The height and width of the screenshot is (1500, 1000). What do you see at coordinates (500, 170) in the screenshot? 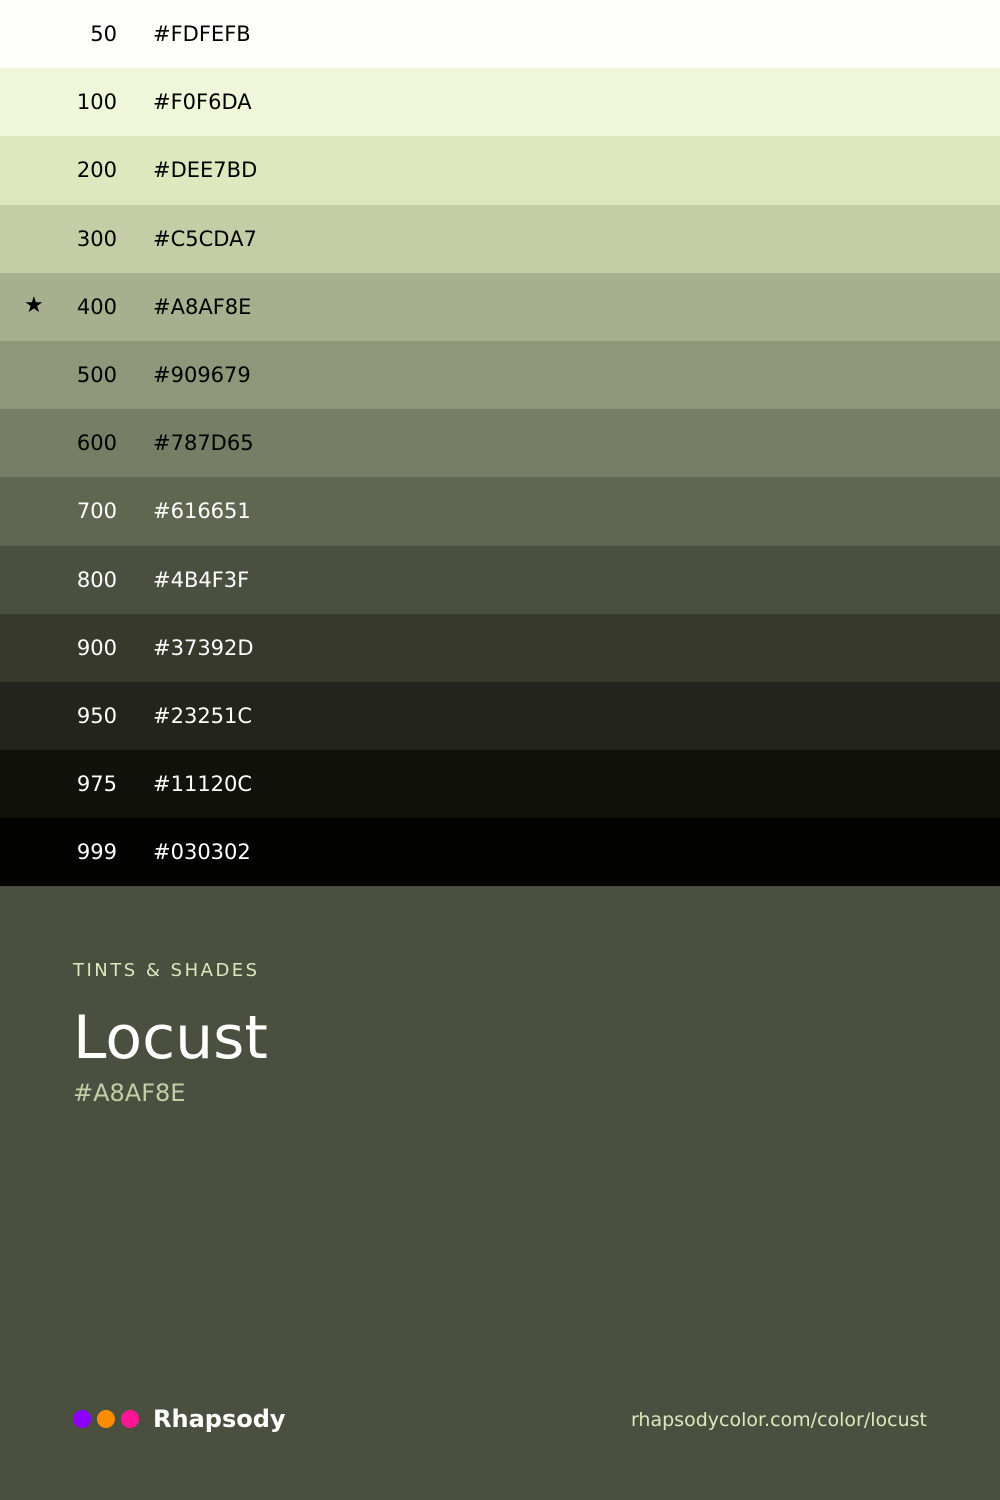
I see `swatch-row-200: 200 #DEE7BD` at bounding box center [500, 170].